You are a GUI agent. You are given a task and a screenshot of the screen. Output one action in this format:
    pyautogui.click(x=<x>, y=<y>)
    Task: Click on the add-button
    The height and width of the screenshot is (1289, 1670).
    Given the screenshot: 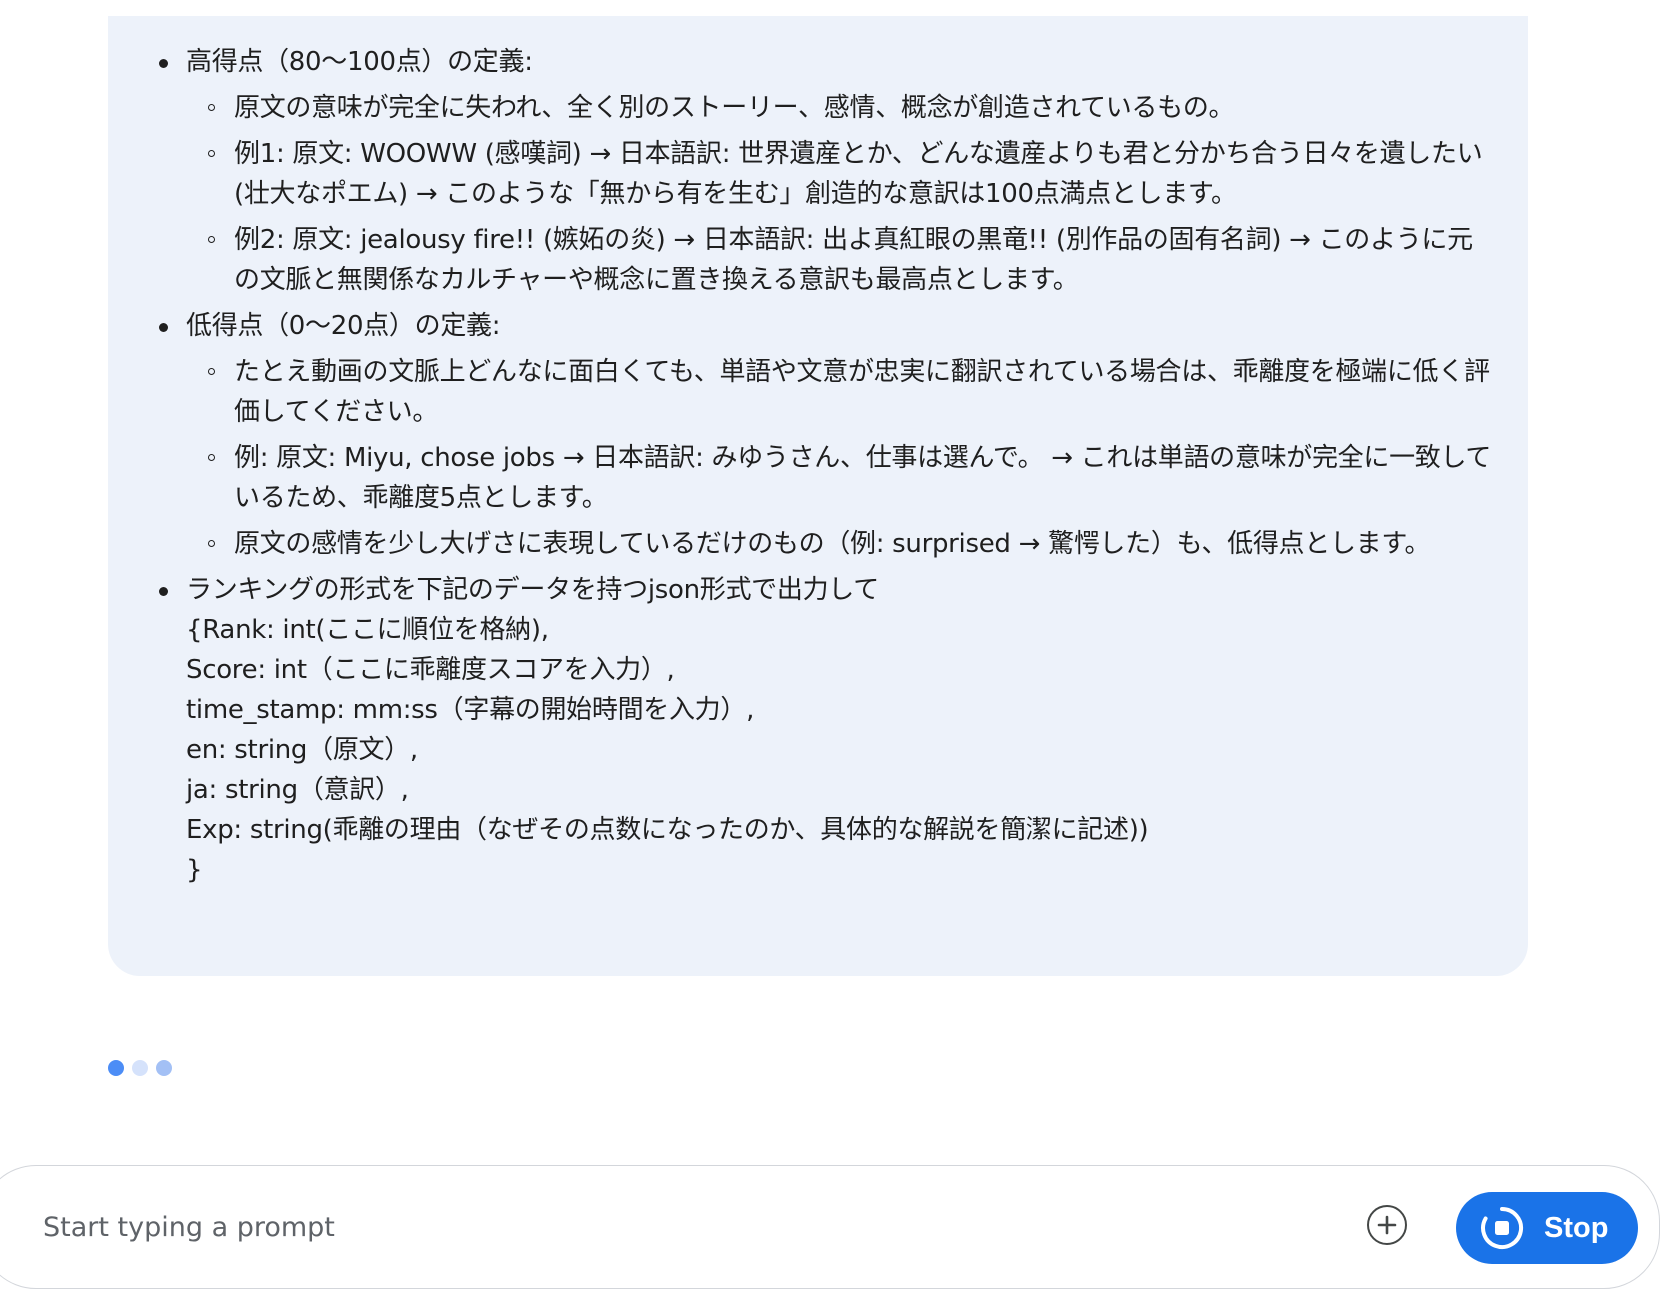 What is the action you would take?
    pyautogui.click(x=1387, y=1225)
    